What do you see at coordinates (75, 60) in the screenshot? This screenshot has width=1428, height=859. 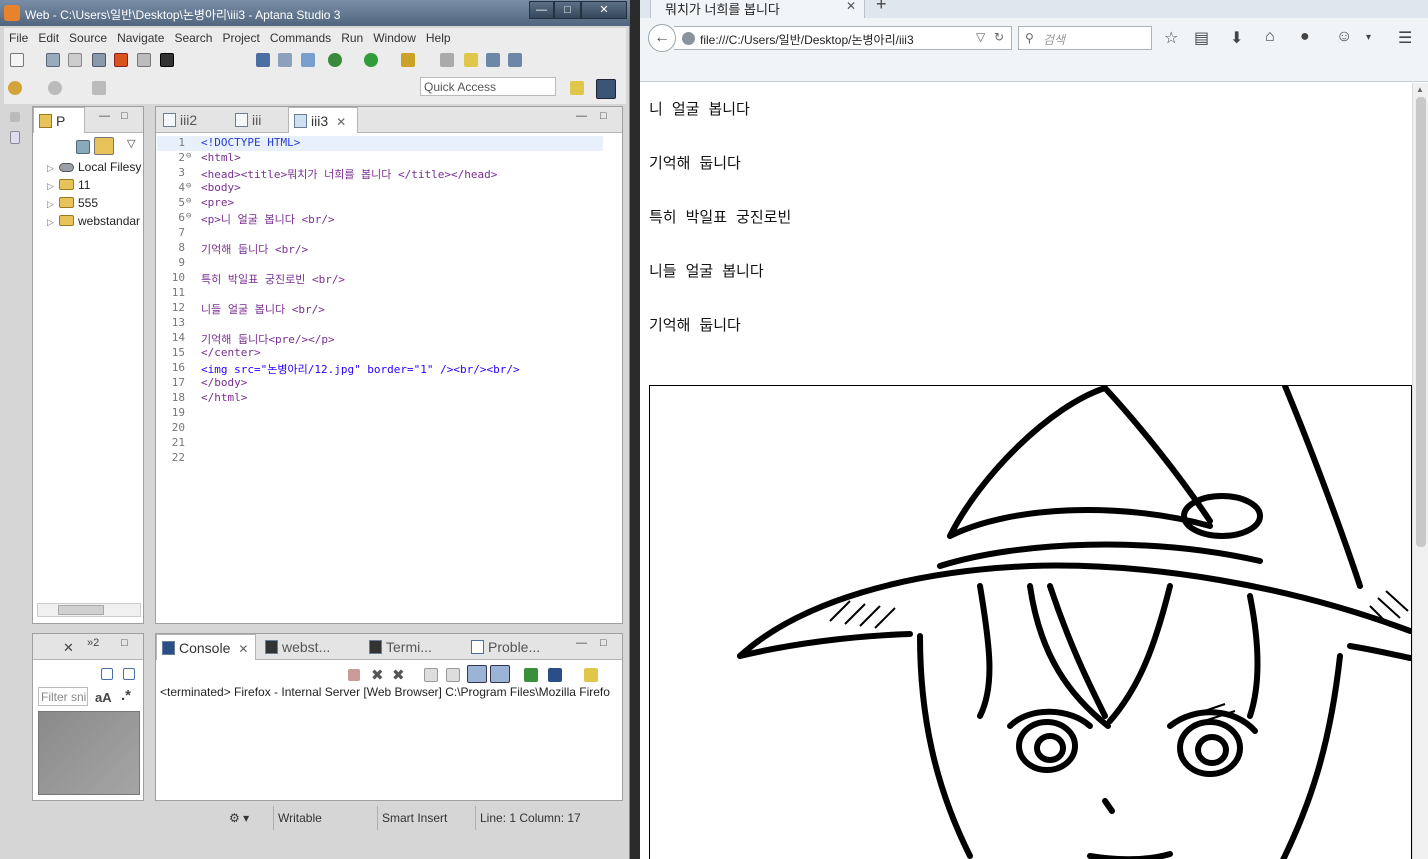 I see `save-all-icon` at bounding box center [75, 60].